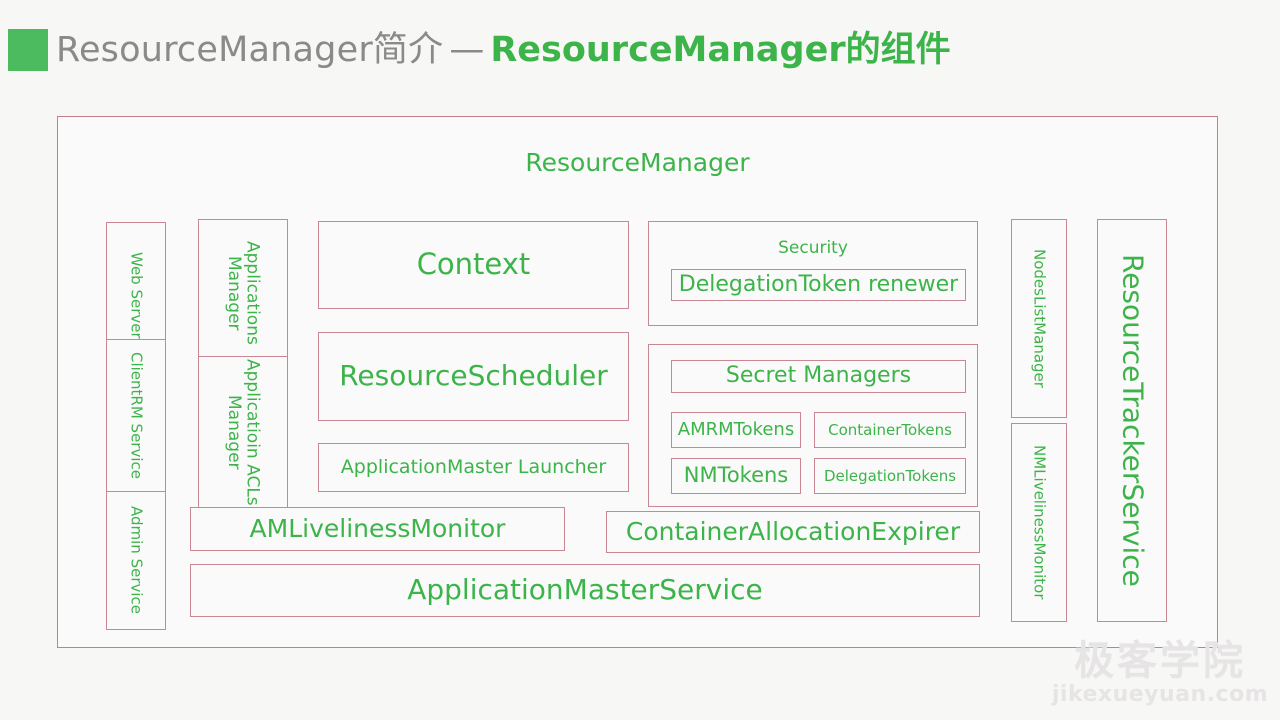 The height and width of the screenshot is (720, 1280). I want to click on box-label: ContainerAllocationExpirer, so click(793, 532).